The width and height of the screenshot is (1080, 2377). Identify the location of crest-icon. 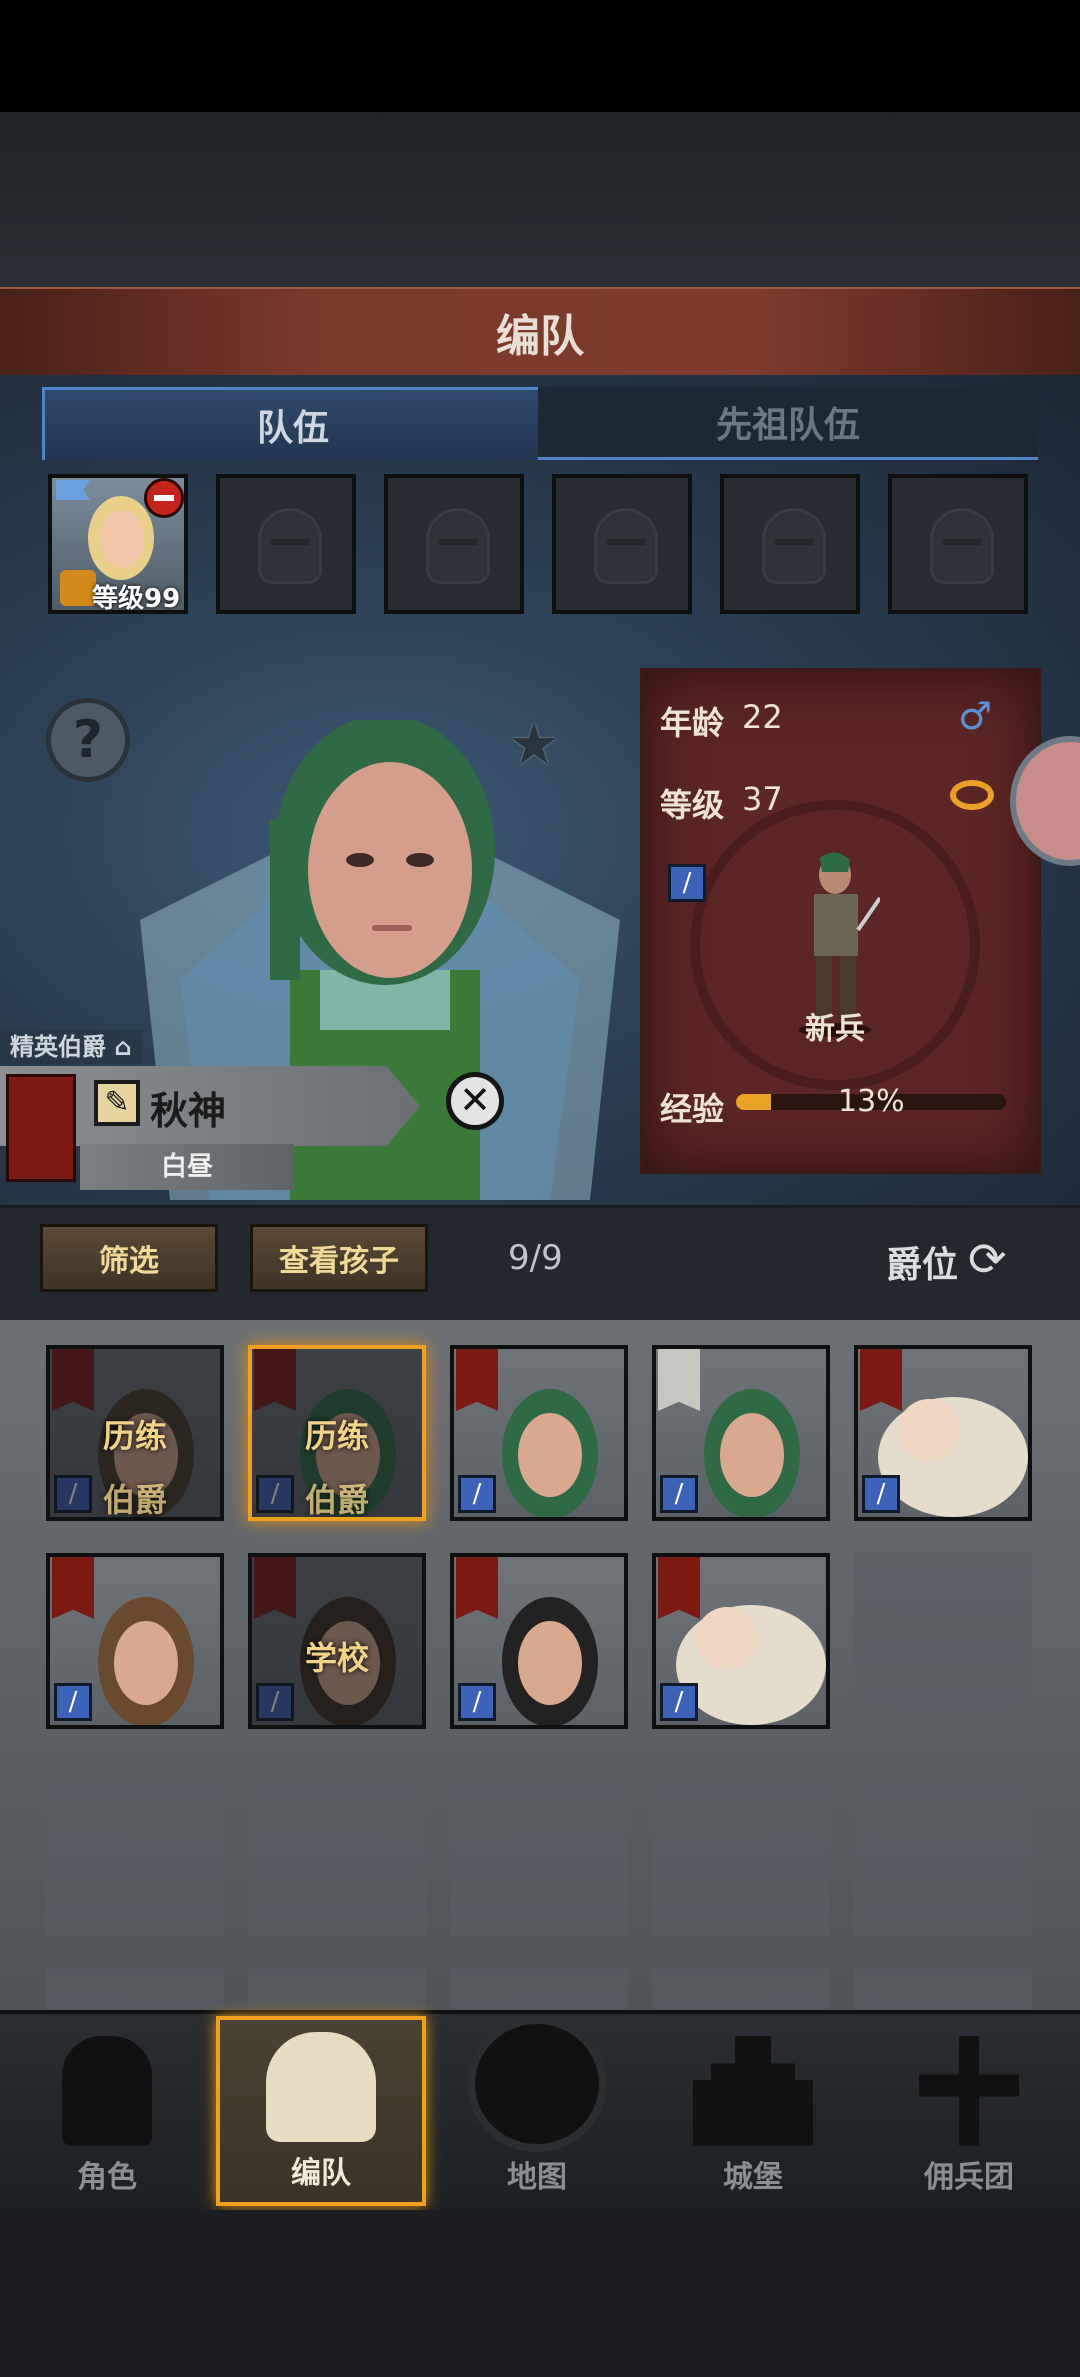
(78, 588).